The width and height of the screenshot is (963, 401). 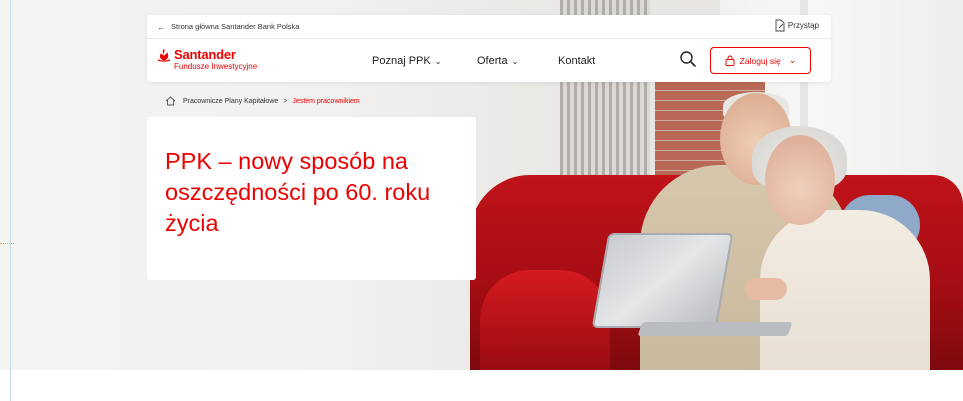 What do you see at coordinates (800, 180) in the screenshot?
I see `hero-woman-head` at bounding box center [800, 180].